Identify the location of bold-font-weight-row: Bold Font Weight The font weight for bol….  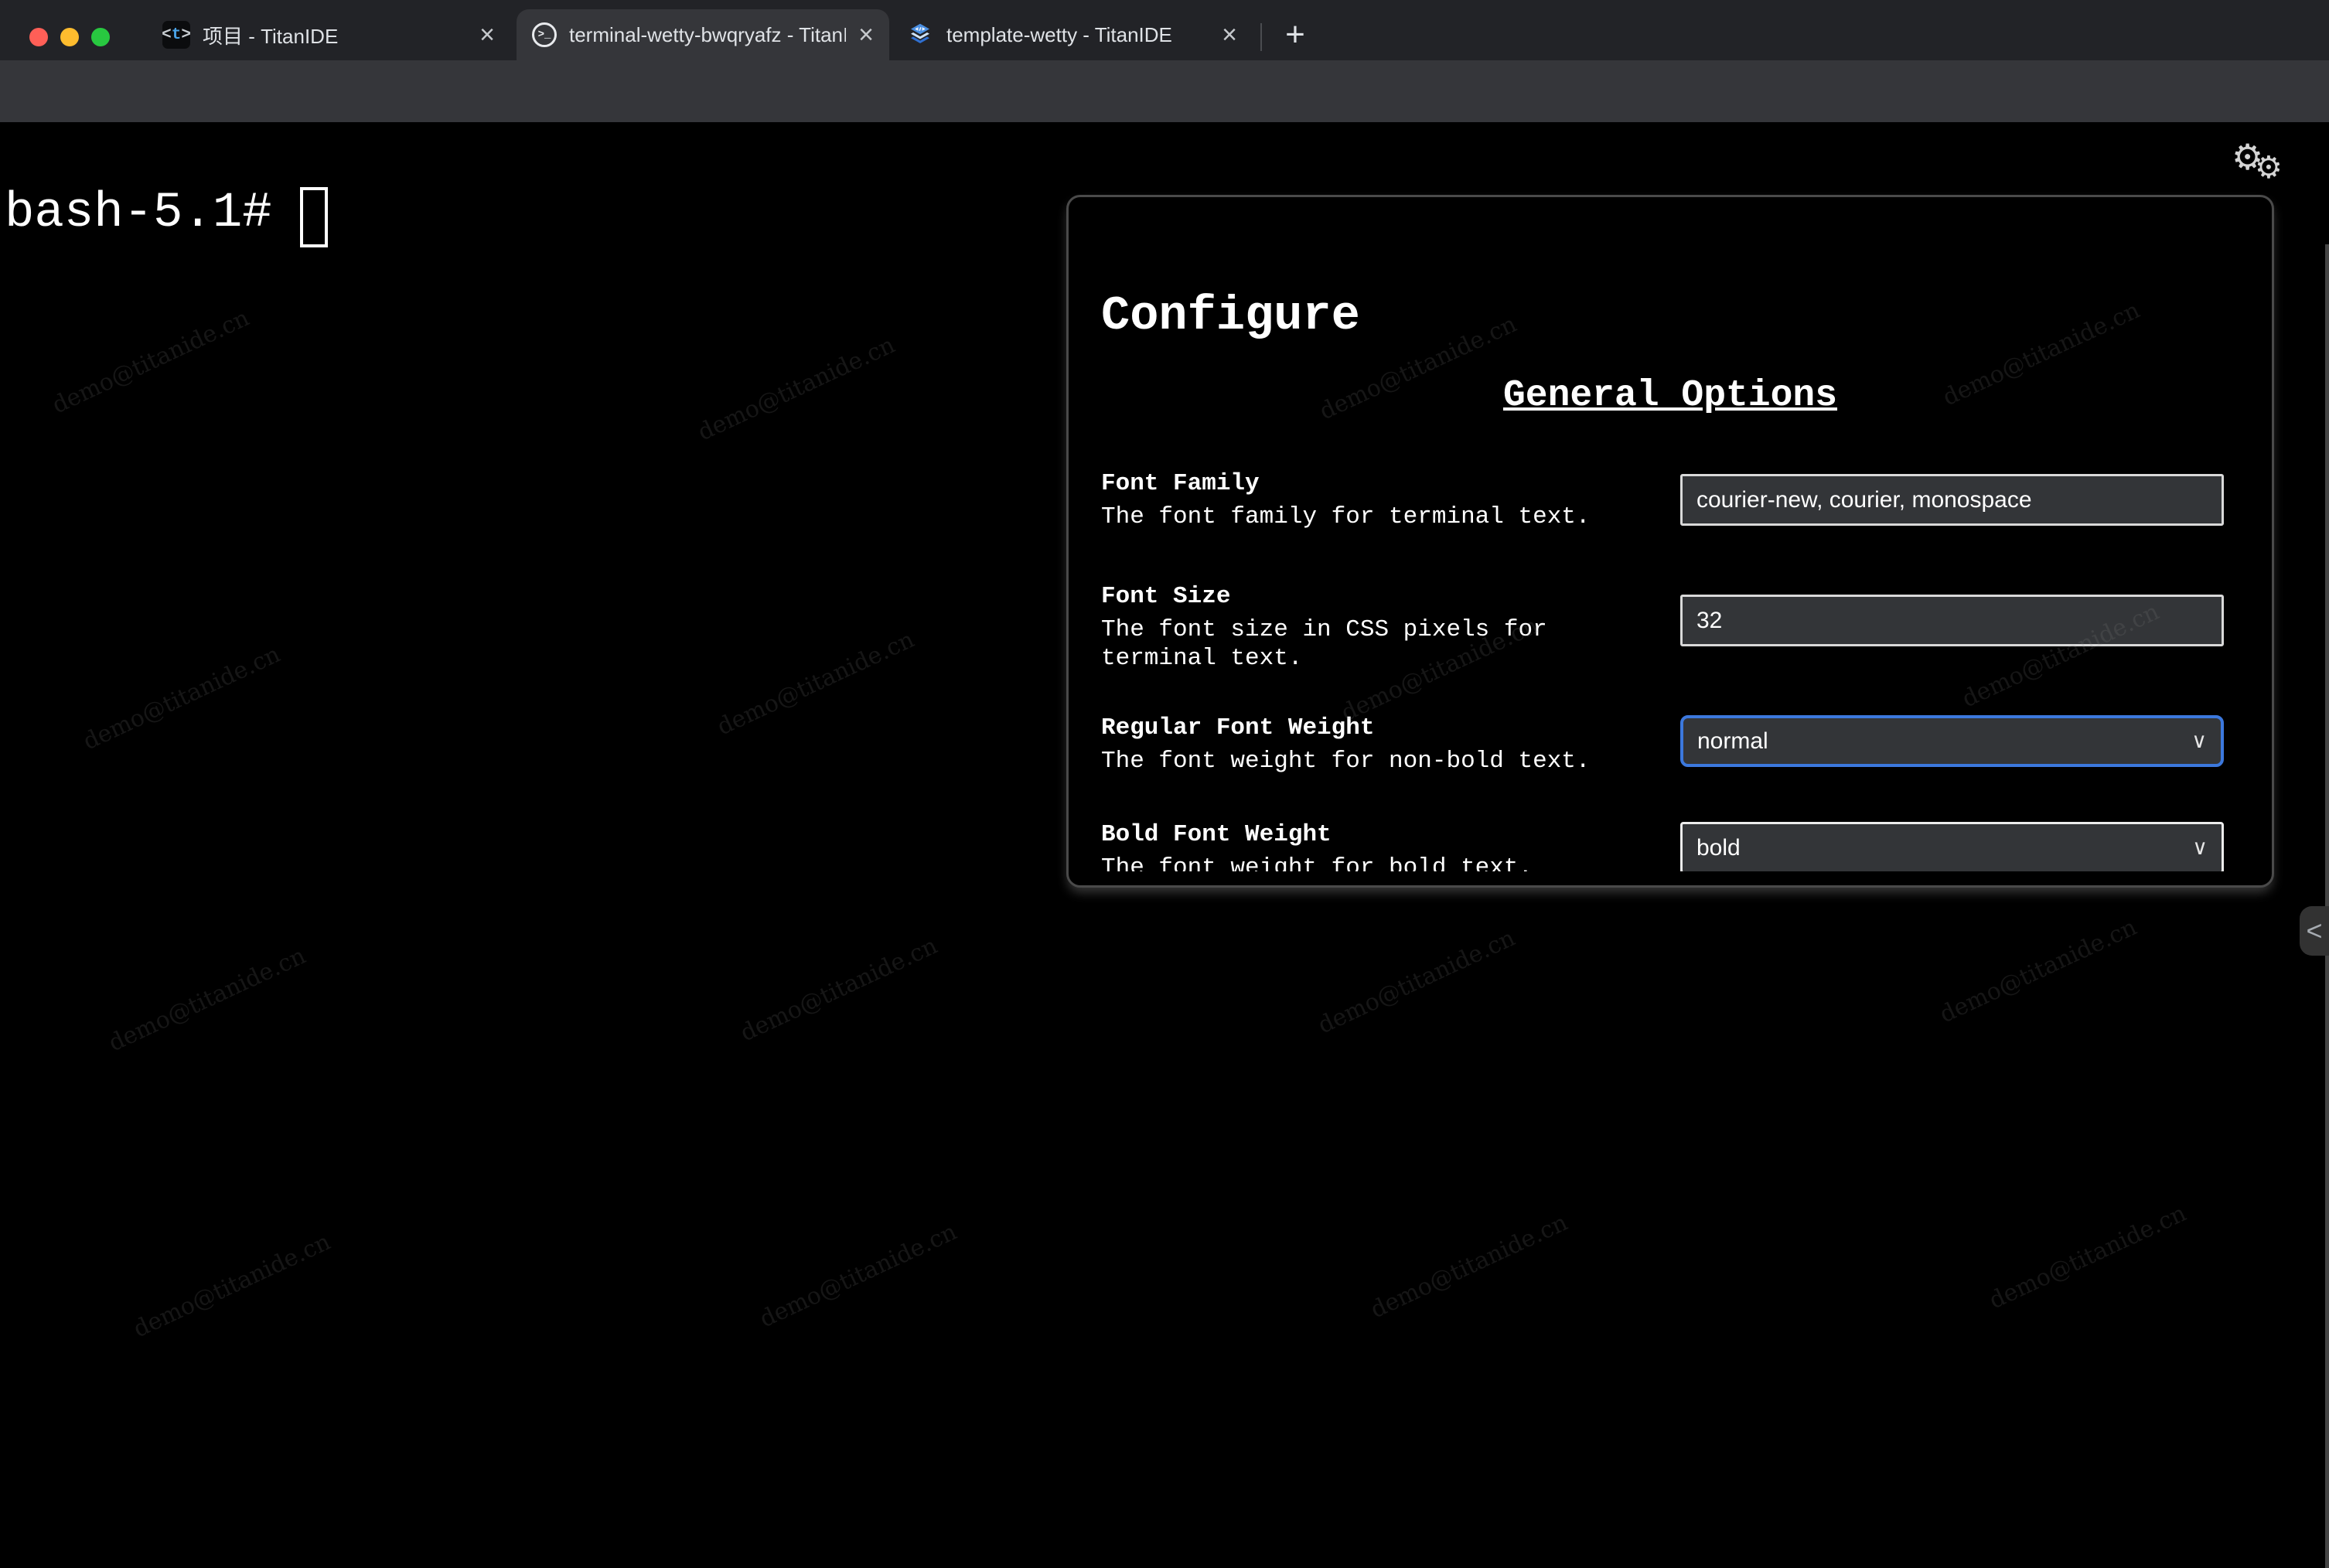
(1662, 845).